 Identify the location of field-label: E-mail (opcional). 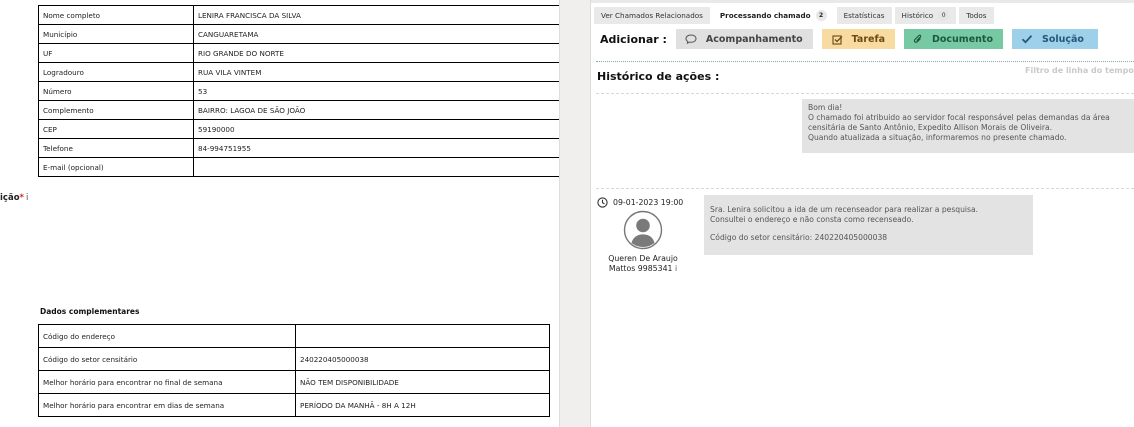
(116, 167).